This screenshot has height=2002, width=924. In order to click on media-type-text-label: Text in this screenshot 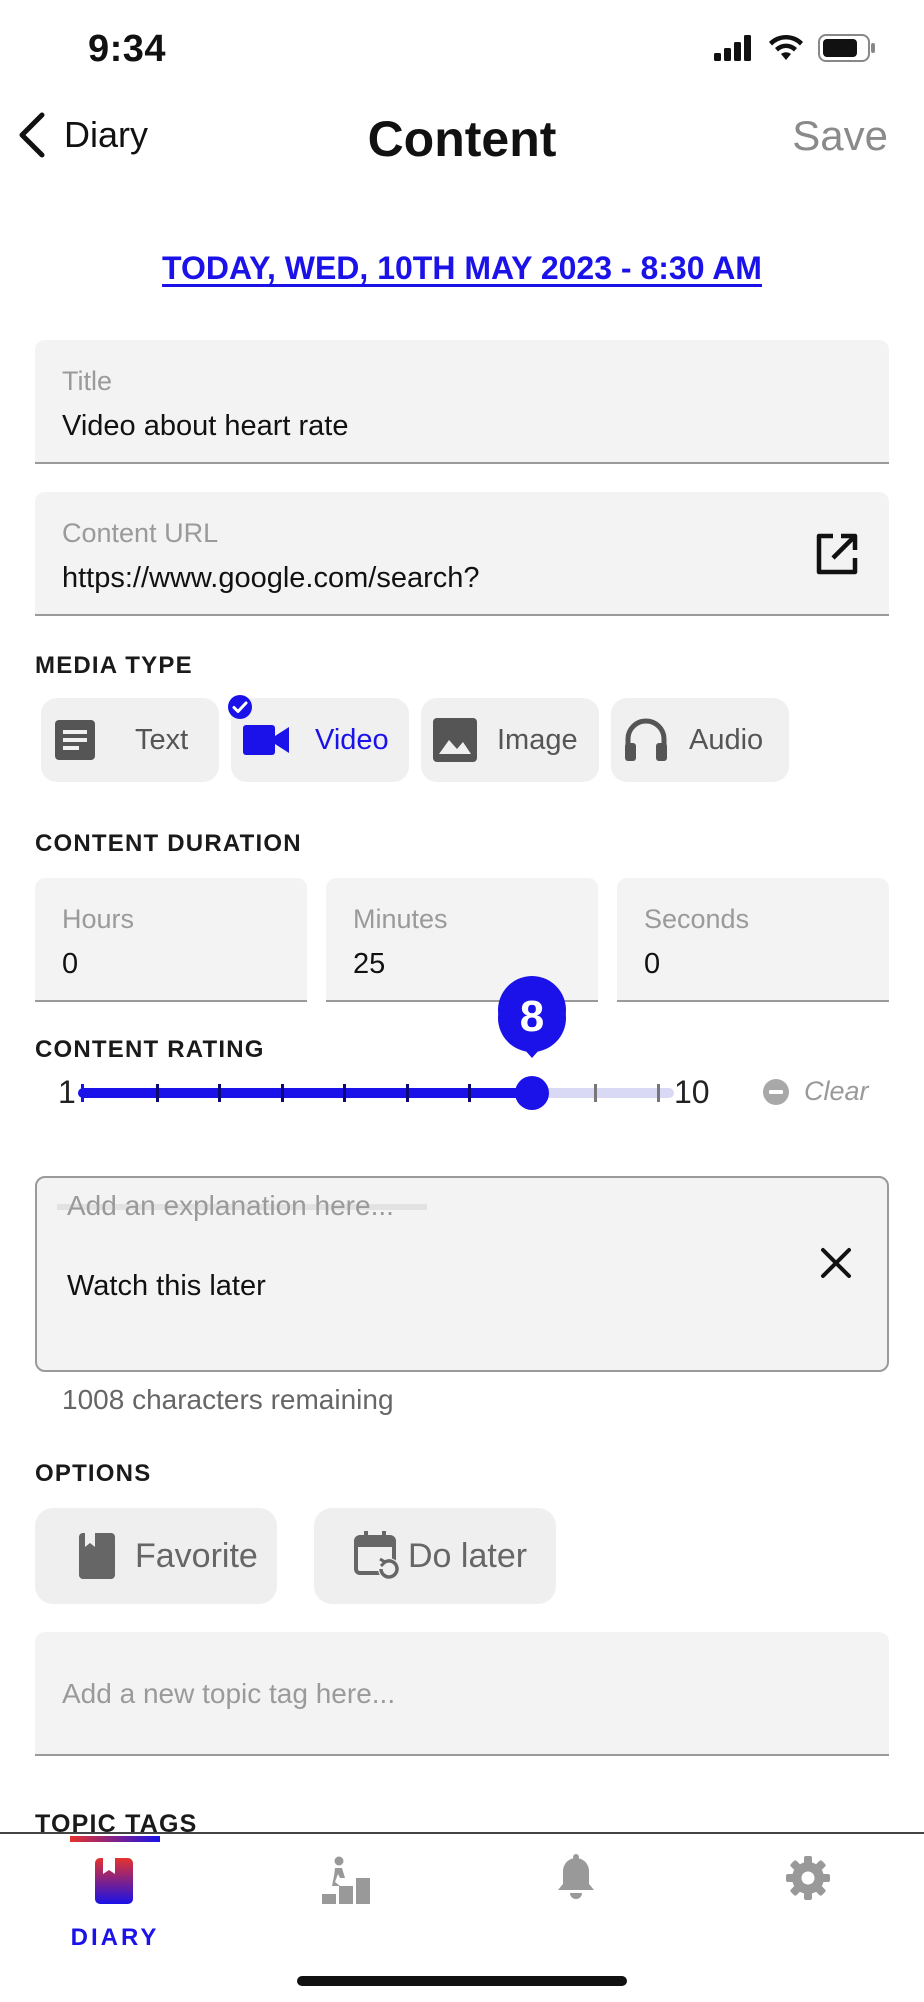, I will do `click(162, 739)`.